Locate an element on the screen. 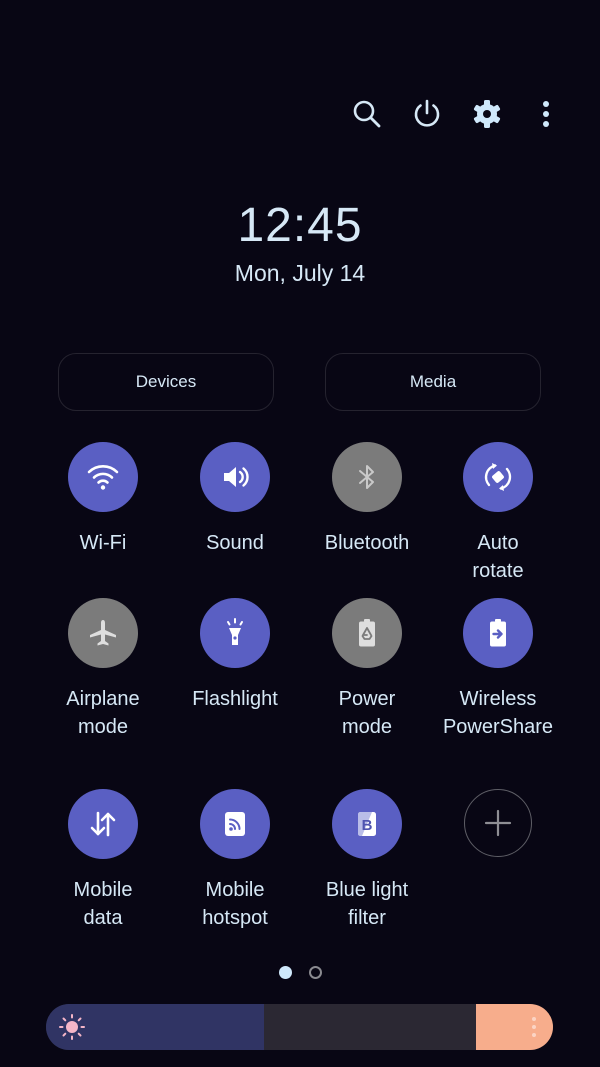 The height and width of the screenshot is (1067, 600). tile-wireless-powershare-toggle is located at coordinates (498, 633).